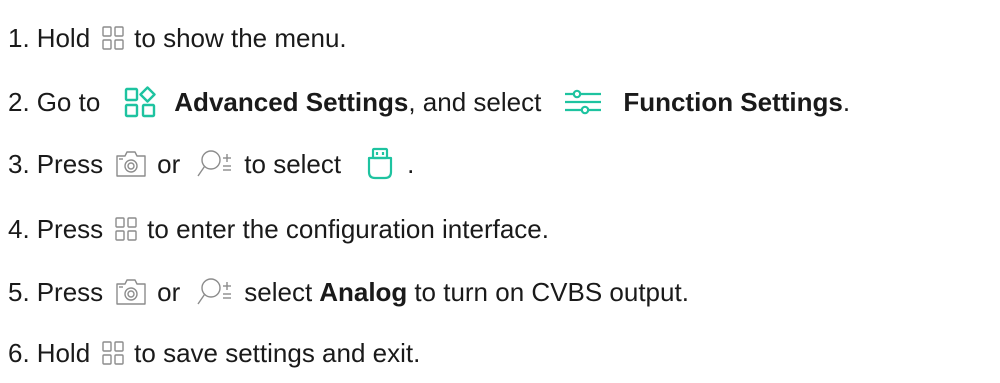 The height and width of the screenshot is (383, 1000). What do you see at coordinates (240, 37) in the screenshot?
I see `step-text: to show the menu.` at bounding box center [240, 37].